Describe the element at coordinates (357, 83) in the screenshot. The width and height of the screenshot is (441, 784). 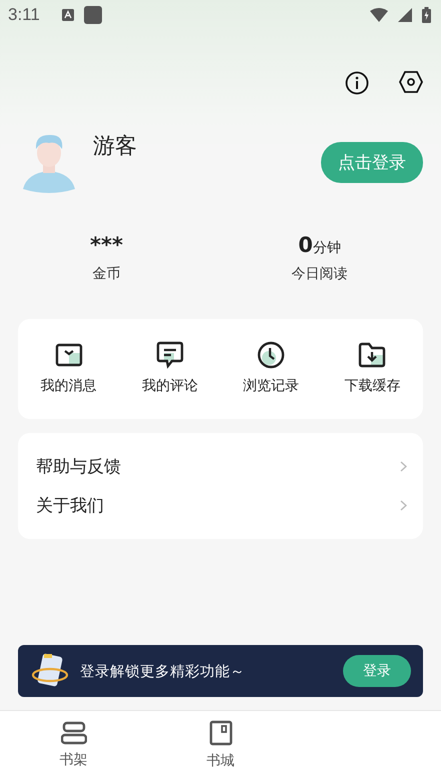
I see `info-icon` at that location.